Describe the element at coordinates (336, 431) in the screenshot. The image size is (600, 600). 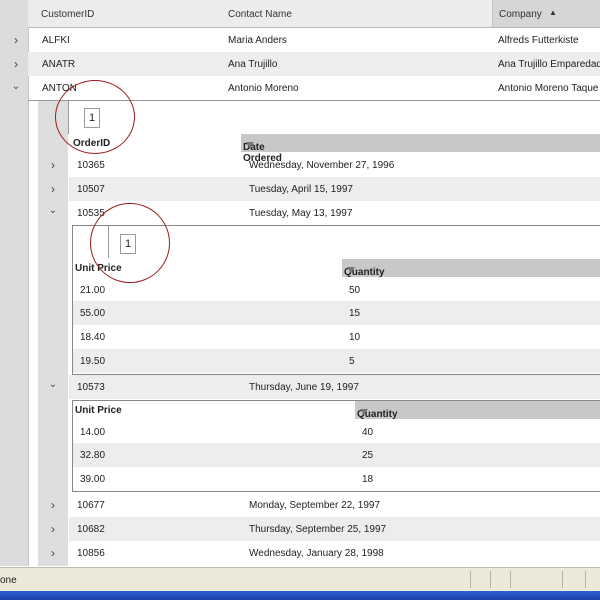
I see `detail-row: 14.00 40` at that location.